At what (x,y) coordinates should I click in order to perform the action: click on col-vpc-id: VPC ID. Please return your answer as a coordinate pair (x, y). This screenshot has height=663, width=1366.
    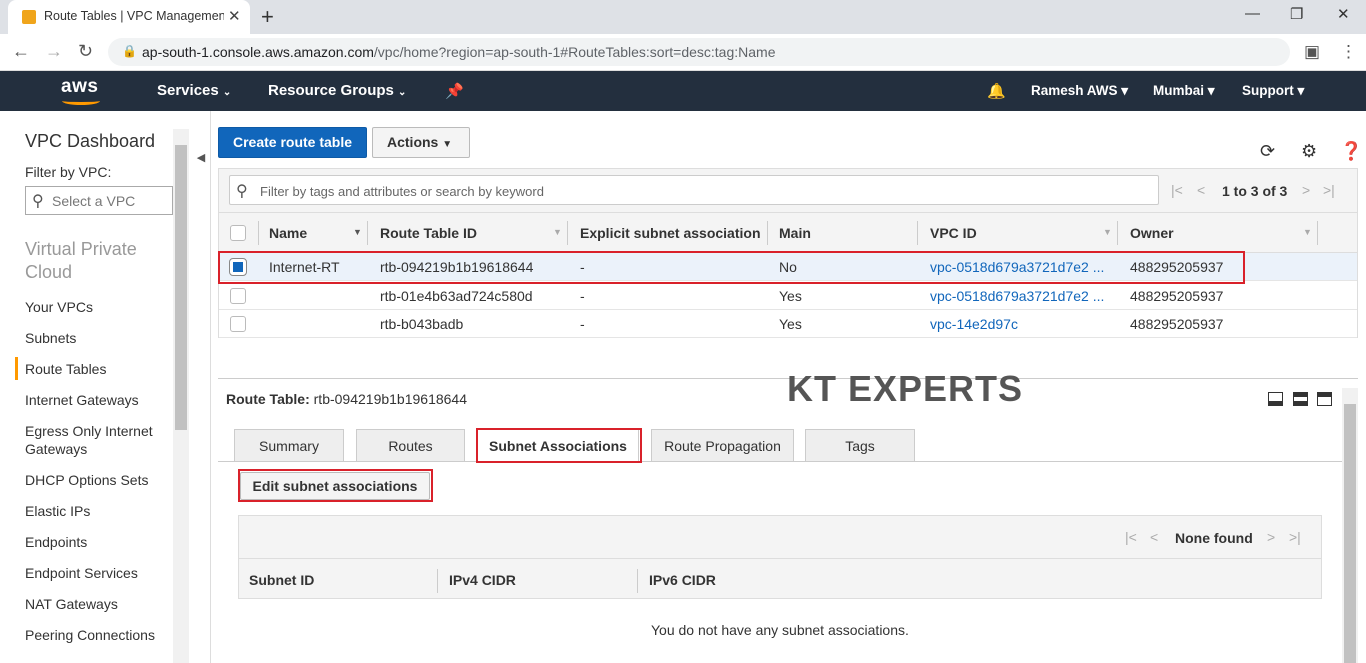
    Looking at the image, I should click on (953, 233).